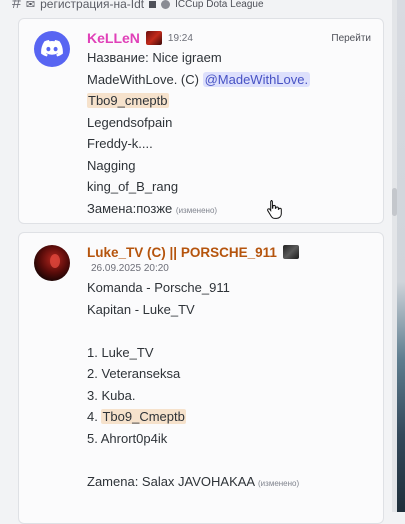 The image size is (405, 524). What do you see at coordinates (171, 481) in the screenshot?
I see `text-segment: Zamena: Salax JAVOHAKAA` at bounding box center [171, 481].